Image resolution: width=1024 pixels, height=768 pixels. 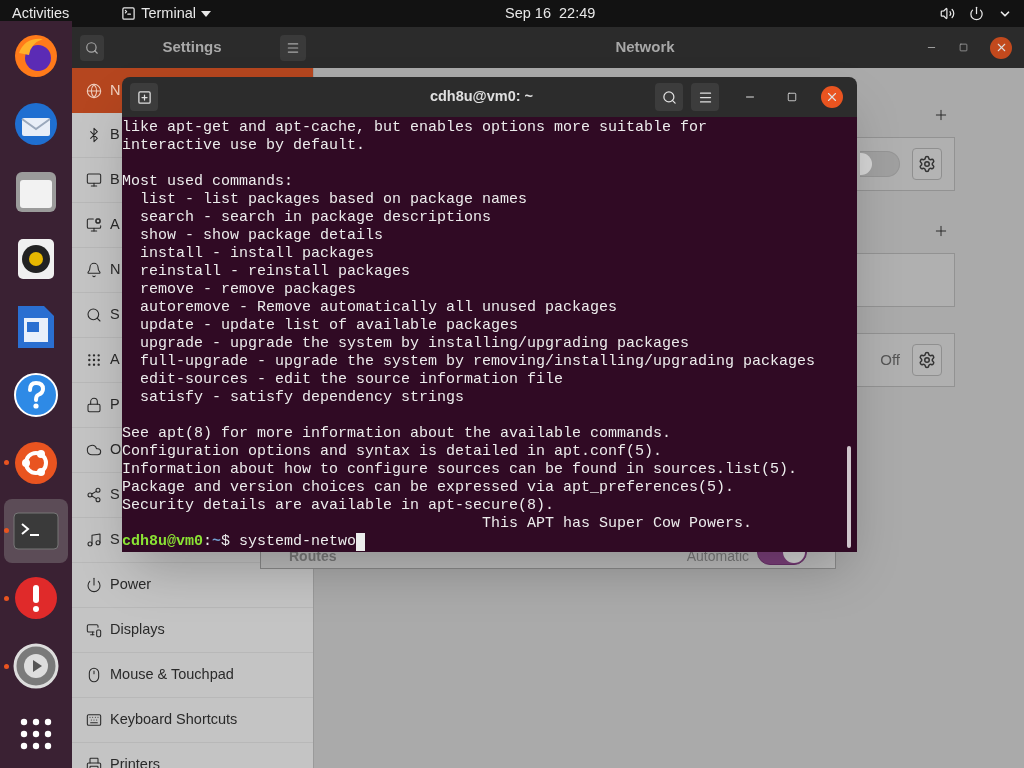 I want to click on text-cursor, so click(x=361, y=542).